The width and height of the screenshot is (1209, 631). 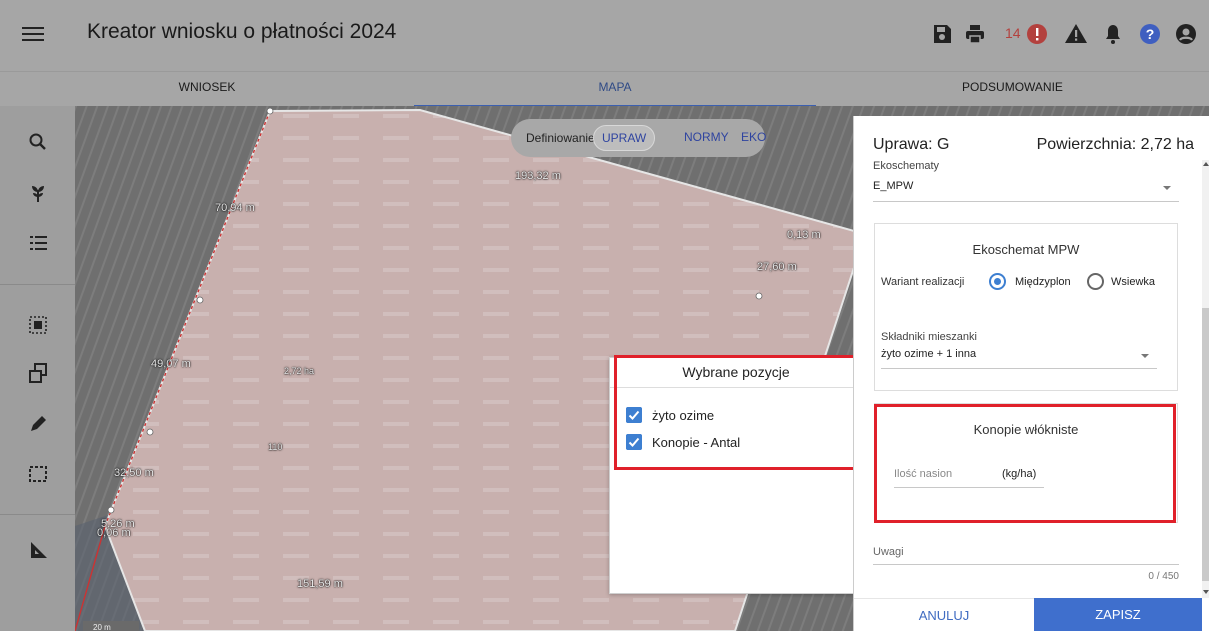 I want to click on select-area-icon, so click(x=38, y=325).